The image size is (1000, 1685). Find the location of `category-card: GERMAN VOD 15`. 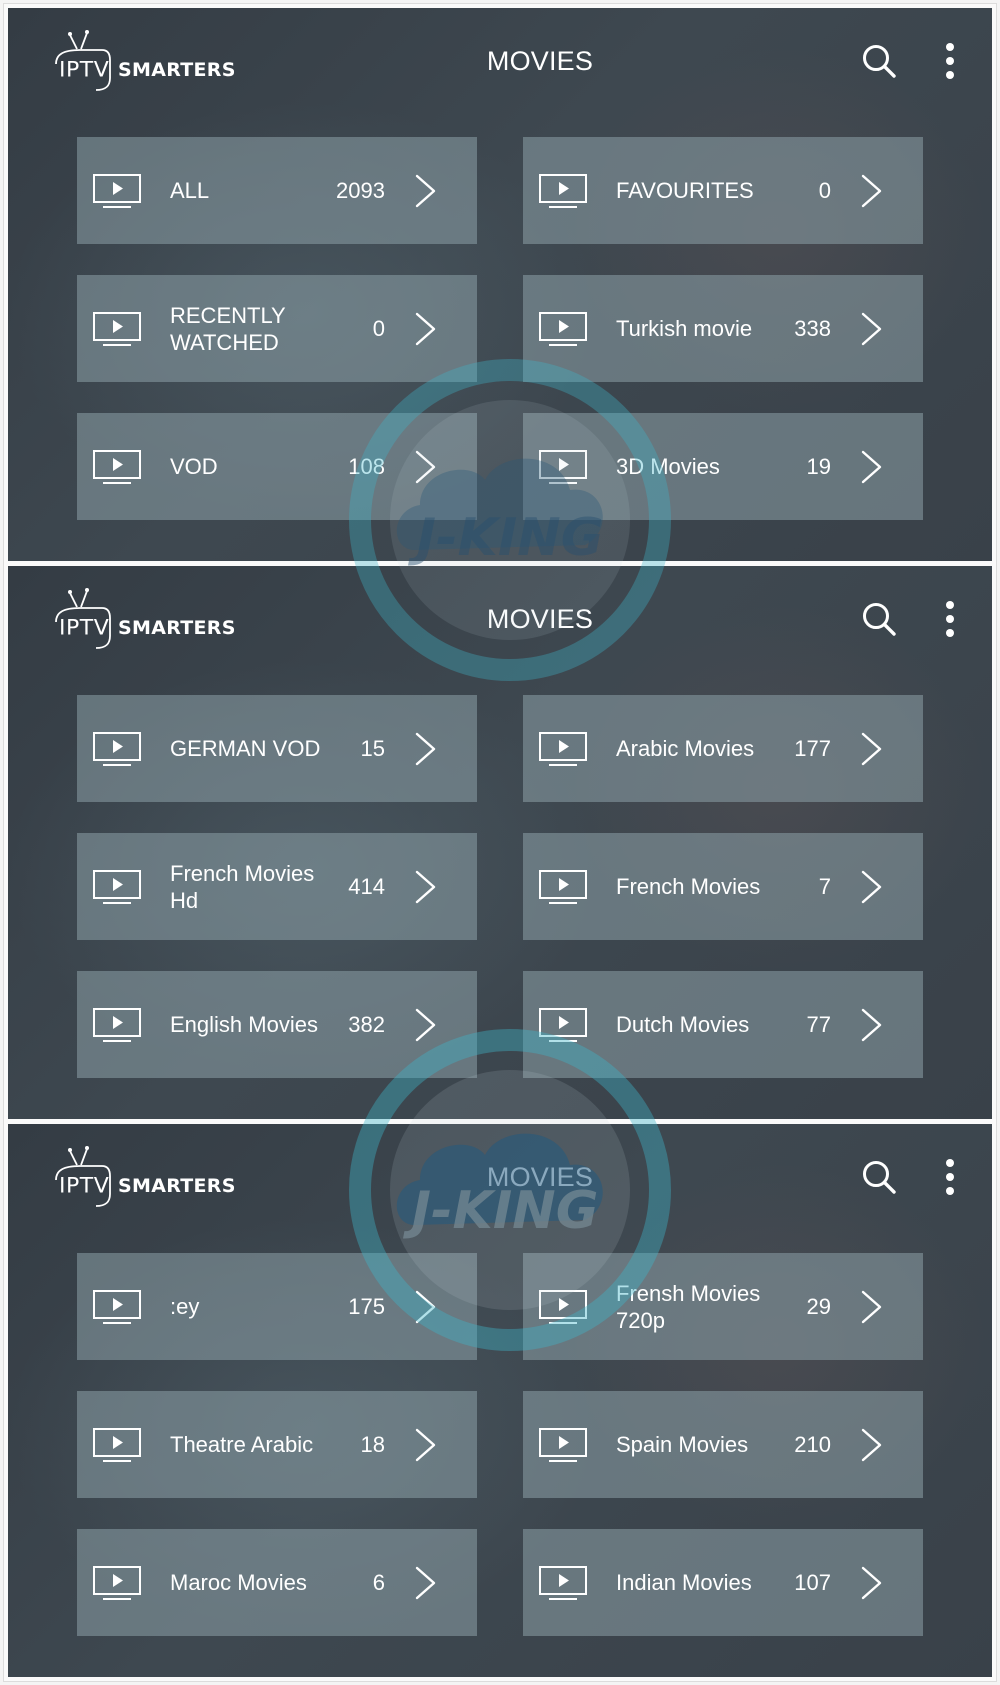

category-card: GERMAN VOD 15 is located at coordinates (277, 748).